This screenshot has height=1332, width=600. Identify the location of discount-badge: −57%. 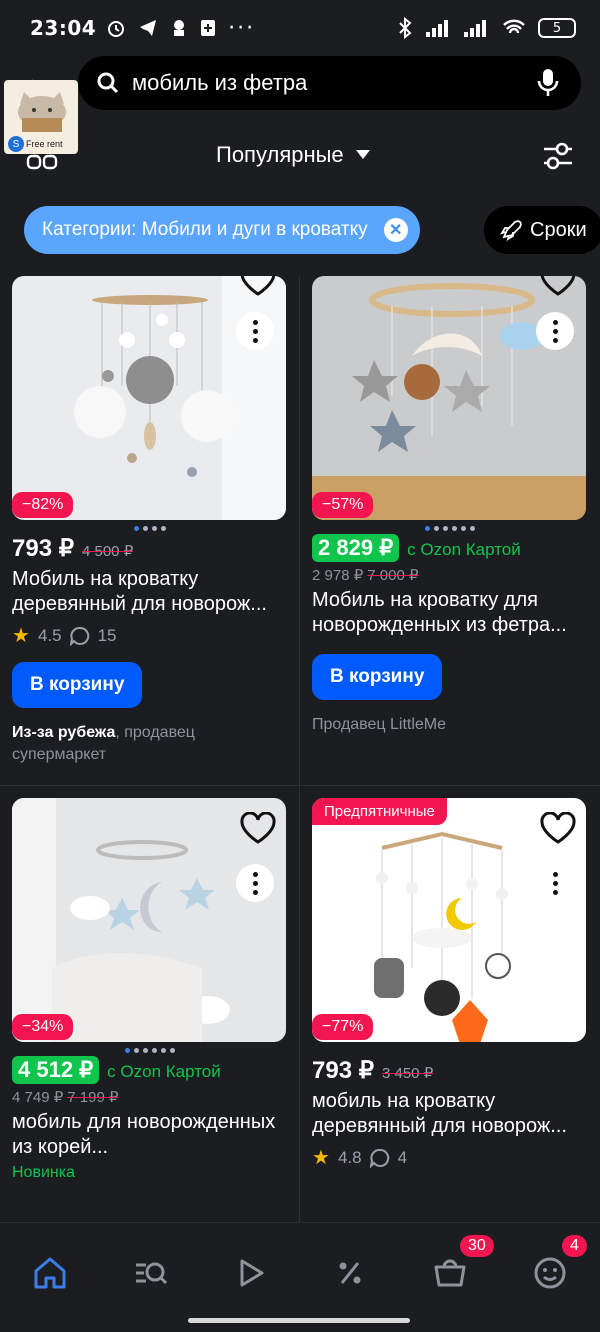
(343, 505).